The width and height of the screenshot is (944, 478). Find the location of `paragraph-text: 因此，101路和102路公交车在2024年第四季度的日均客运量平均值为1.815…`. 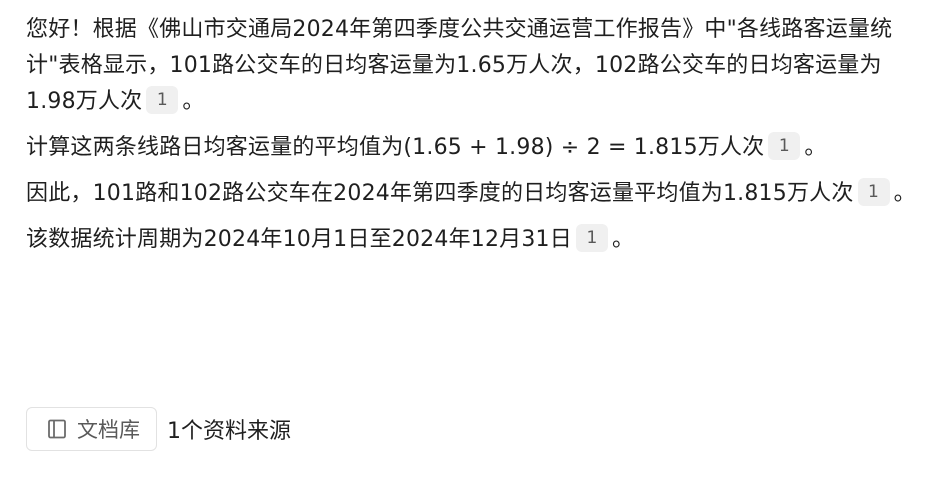

paragraph-text: 因此，101路和102路公交车在2024年第四季度的日均客运量平均值为1.815… is located at coordinates (440, 193).